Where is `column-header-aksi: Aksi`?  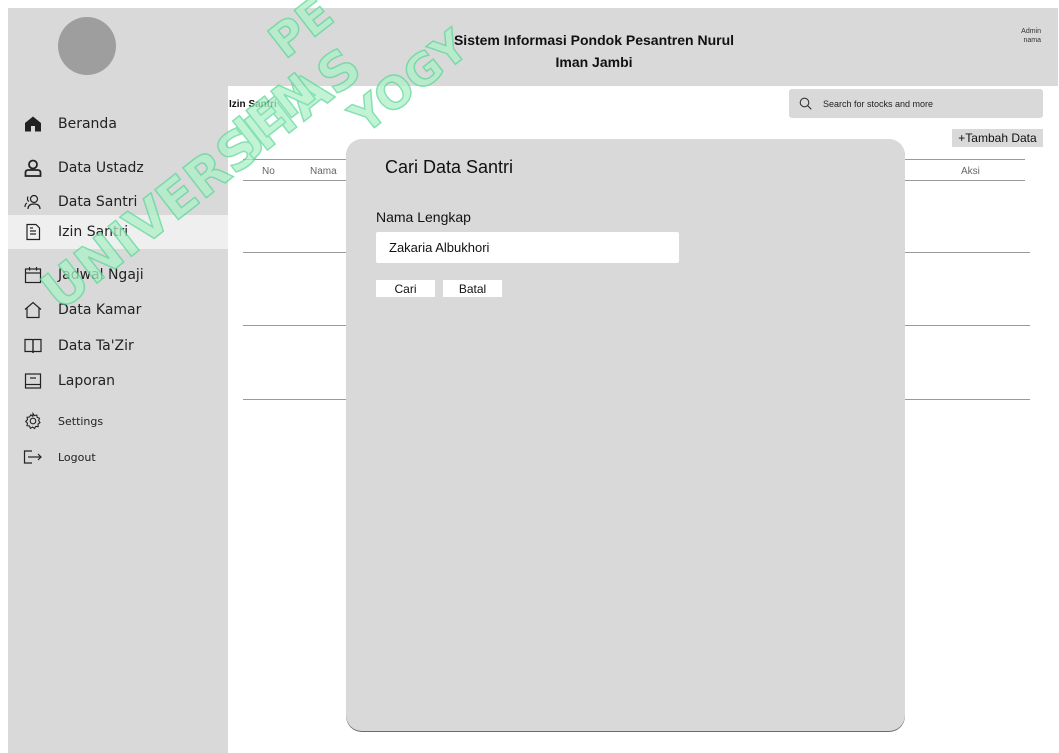 column-header-aksi: Aksi is located at coordinates (970, 171).